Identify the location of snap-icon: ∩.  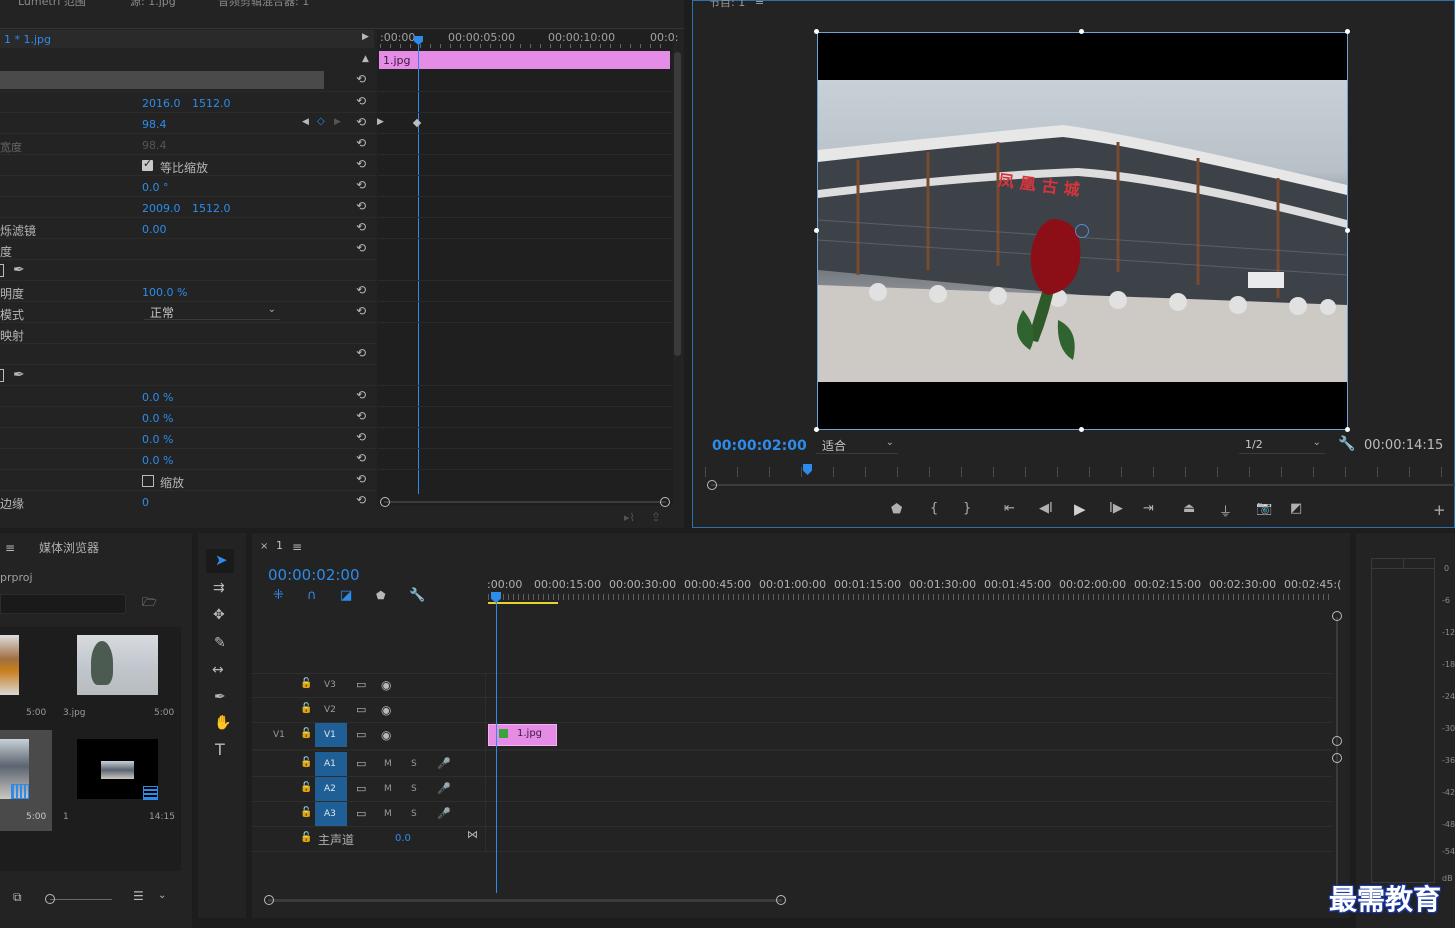
(312, 595).